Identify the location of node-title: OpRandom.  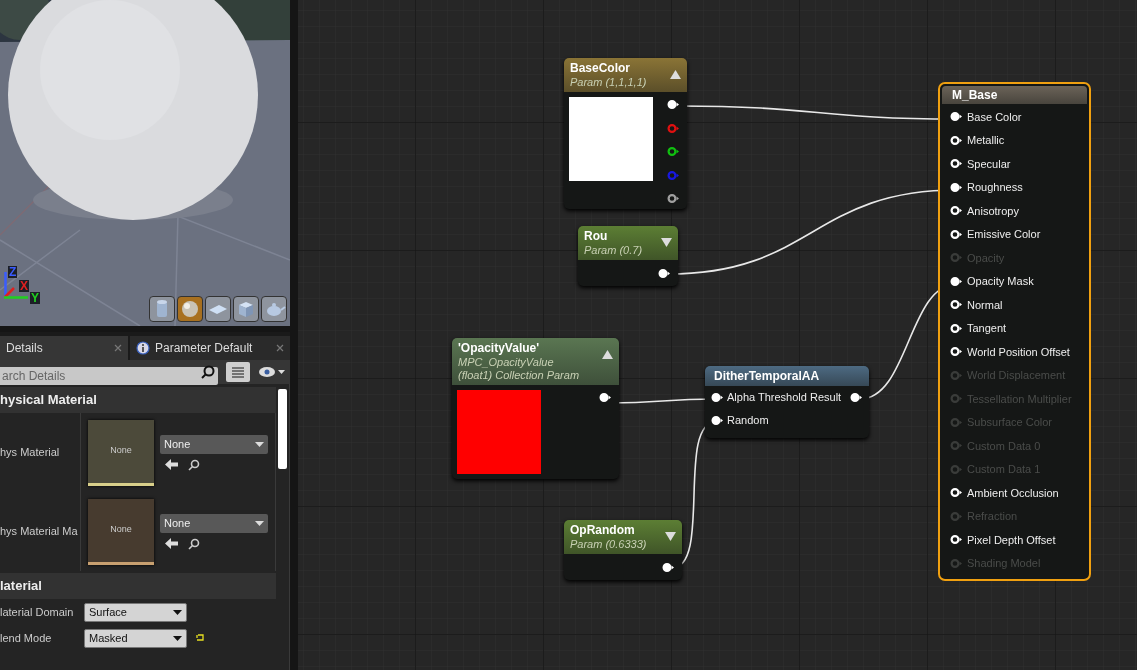
(603, 530).